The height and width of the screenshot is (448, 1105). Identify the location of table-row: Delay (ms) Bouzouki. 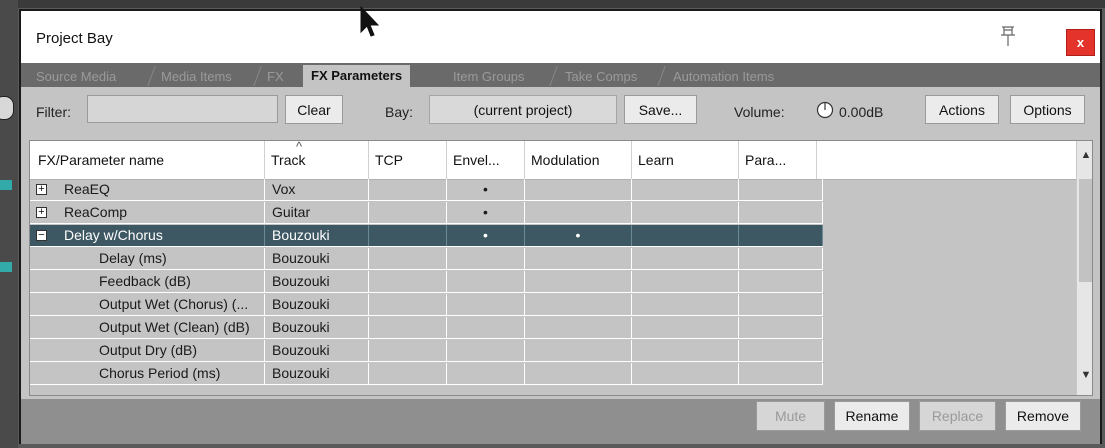
(426, 259).